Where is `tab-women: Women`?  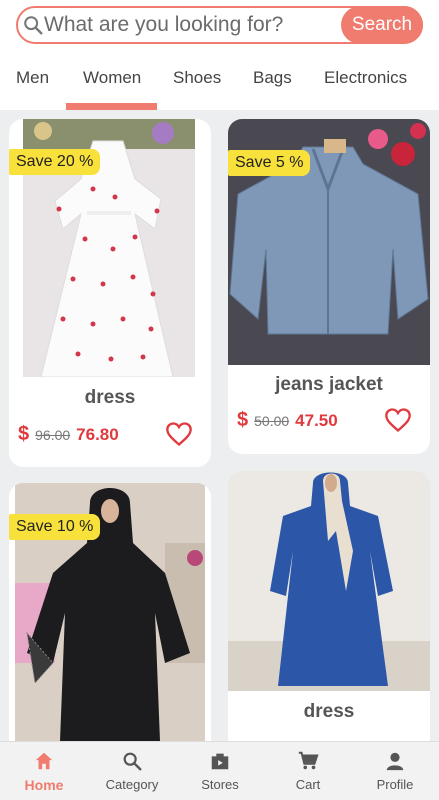
tab-women: Women is located at coordinates (112, 78).